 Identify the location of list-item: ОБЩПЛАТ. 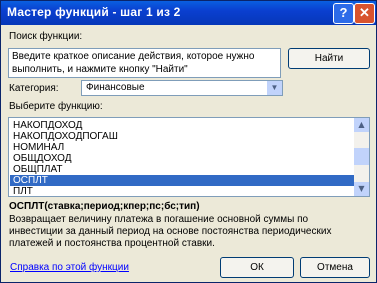
(37, 169).